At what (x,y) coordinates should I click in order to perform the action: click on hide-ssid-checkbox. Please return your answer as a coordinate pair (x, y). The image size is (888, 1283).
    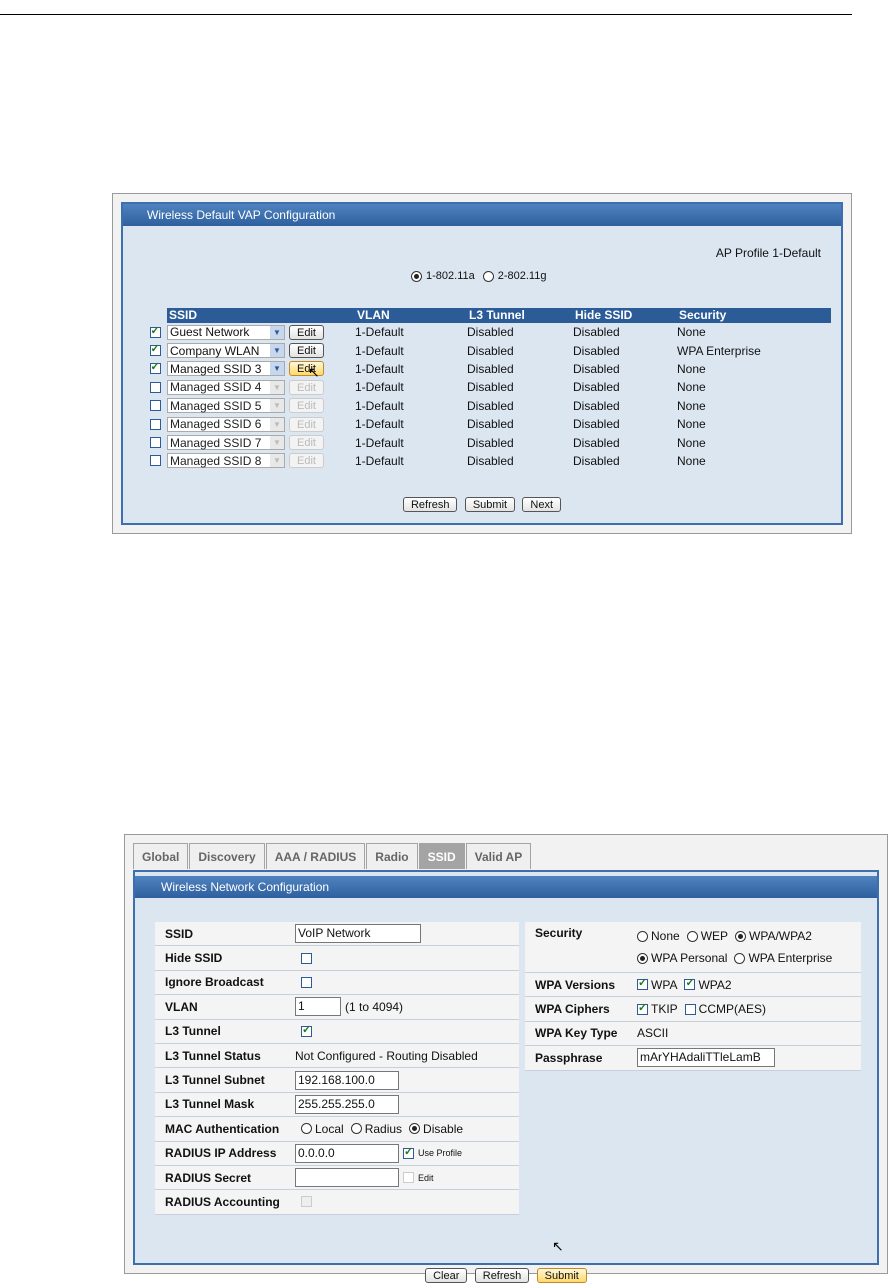
    Looking at the image, I should click on (306, 958).